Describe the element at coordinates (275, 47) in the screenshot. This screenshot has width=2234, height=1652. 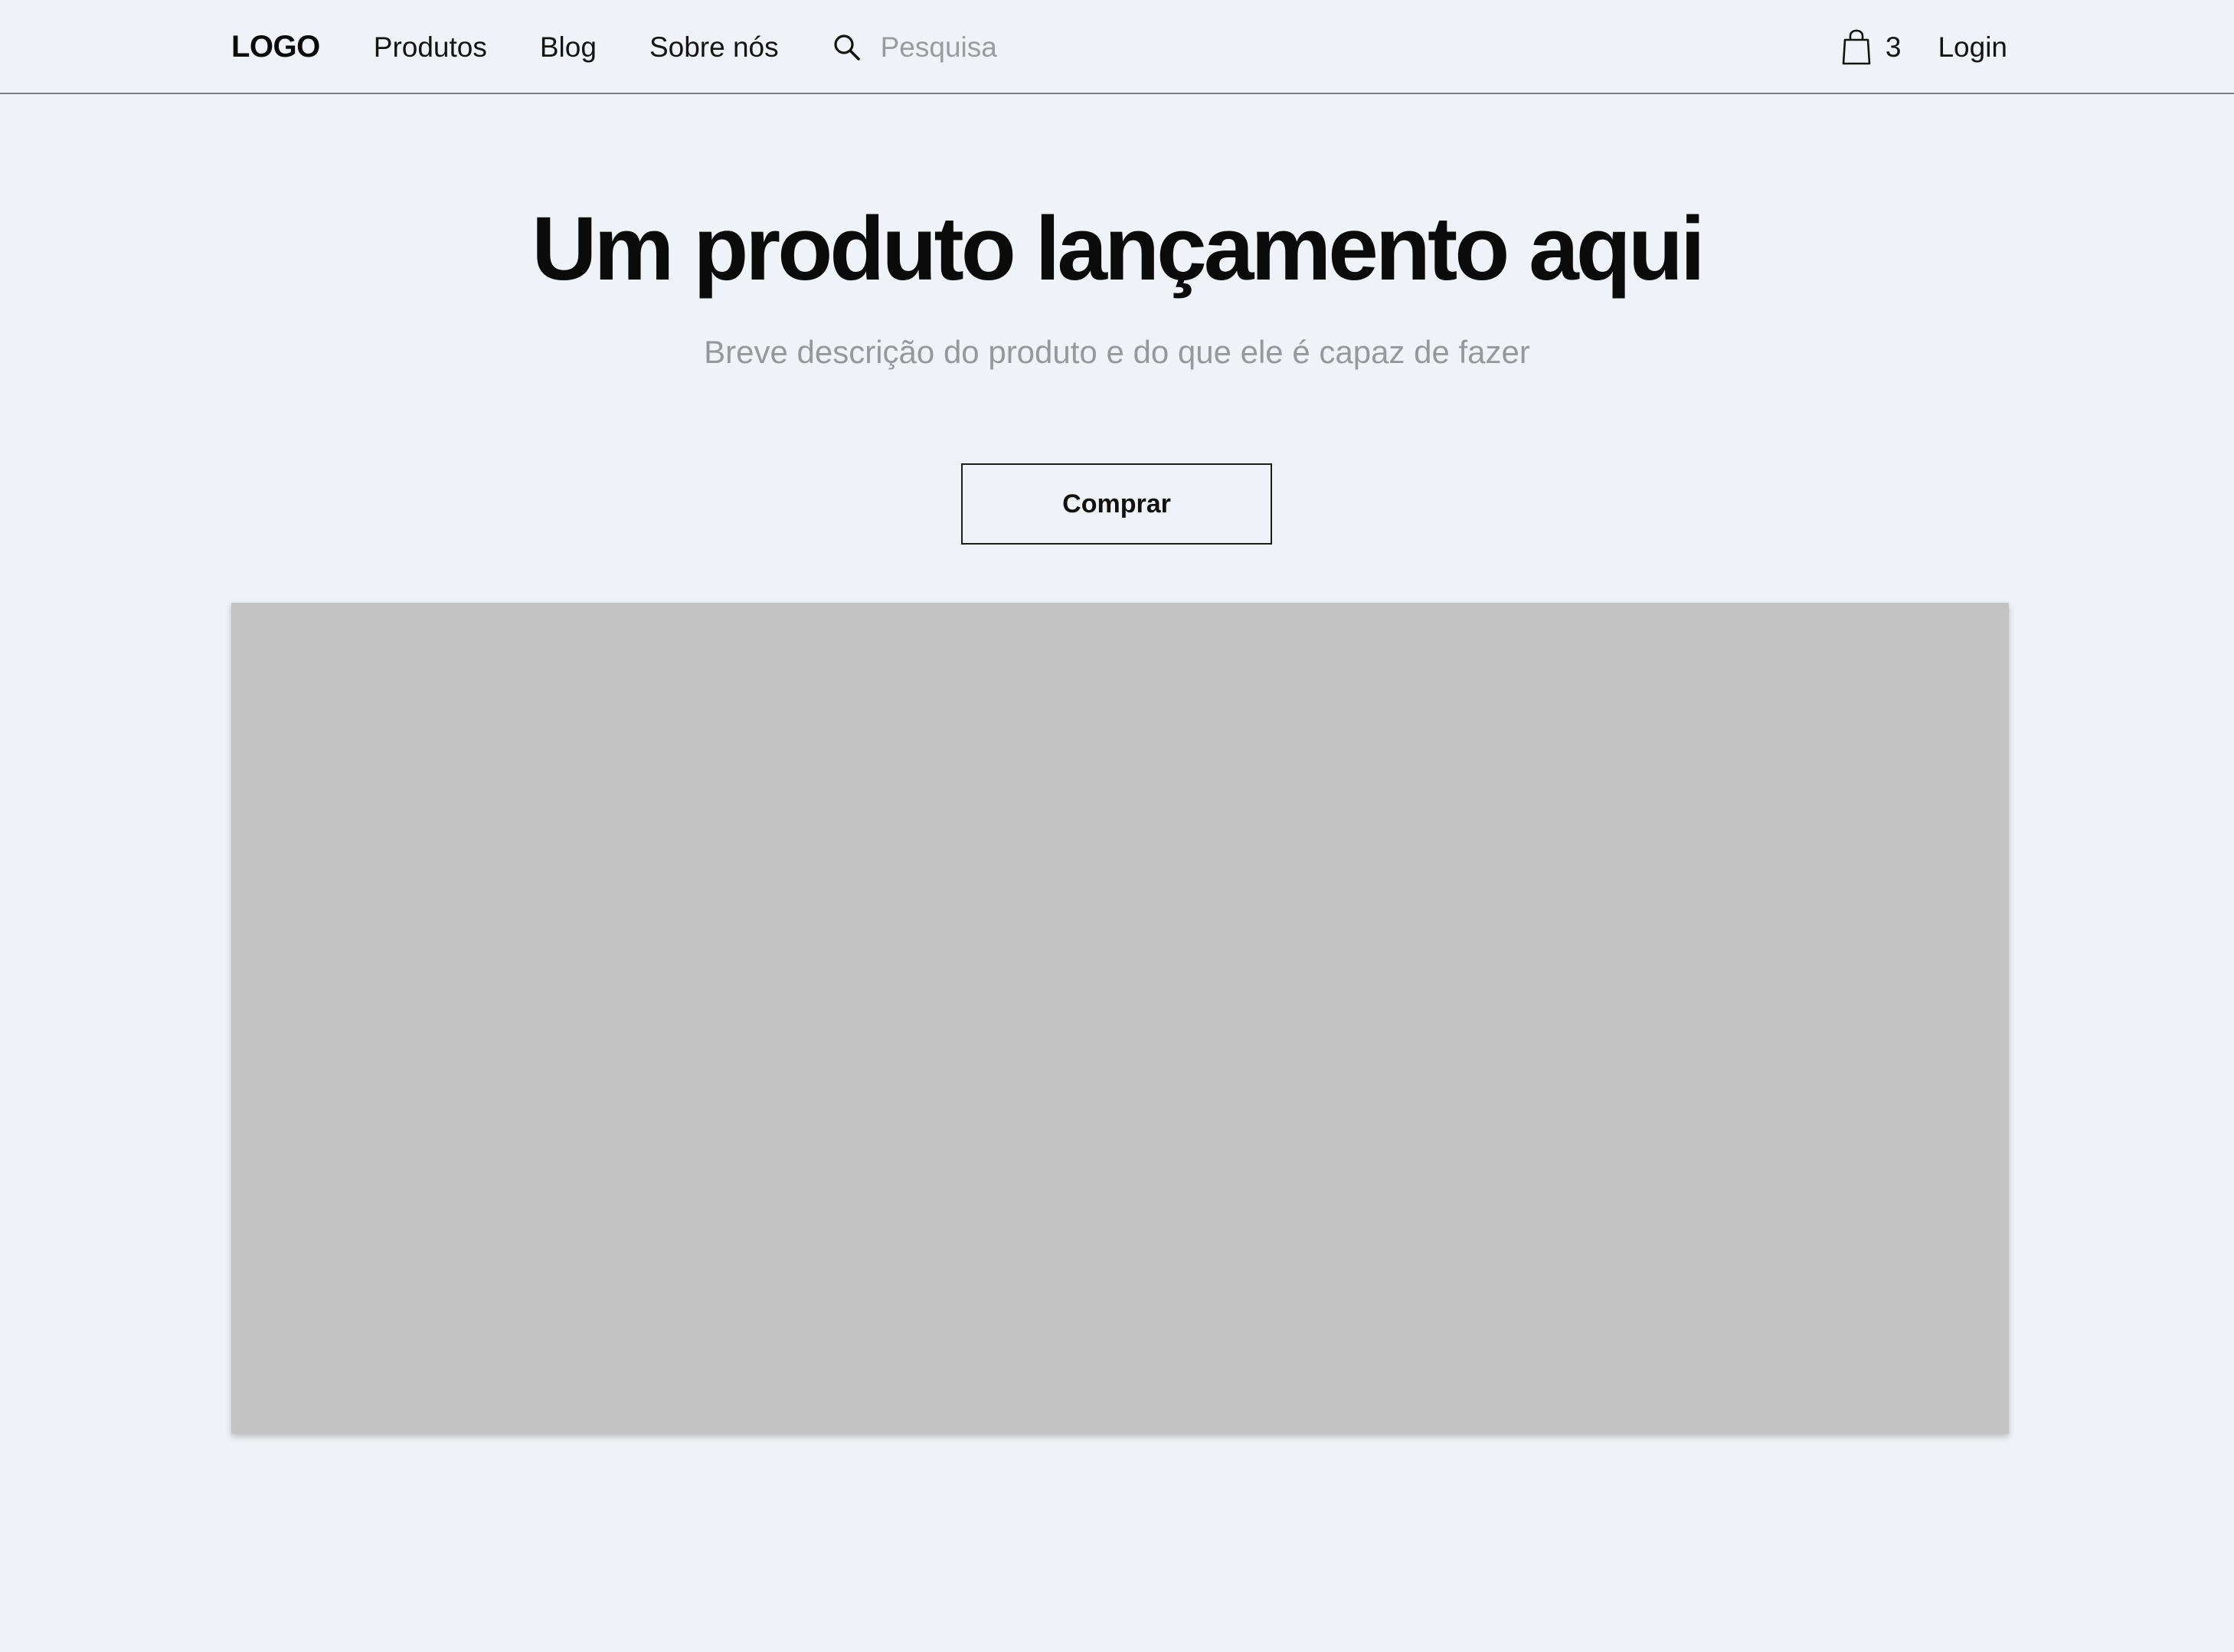
I see `logo: LOGO` at that location.